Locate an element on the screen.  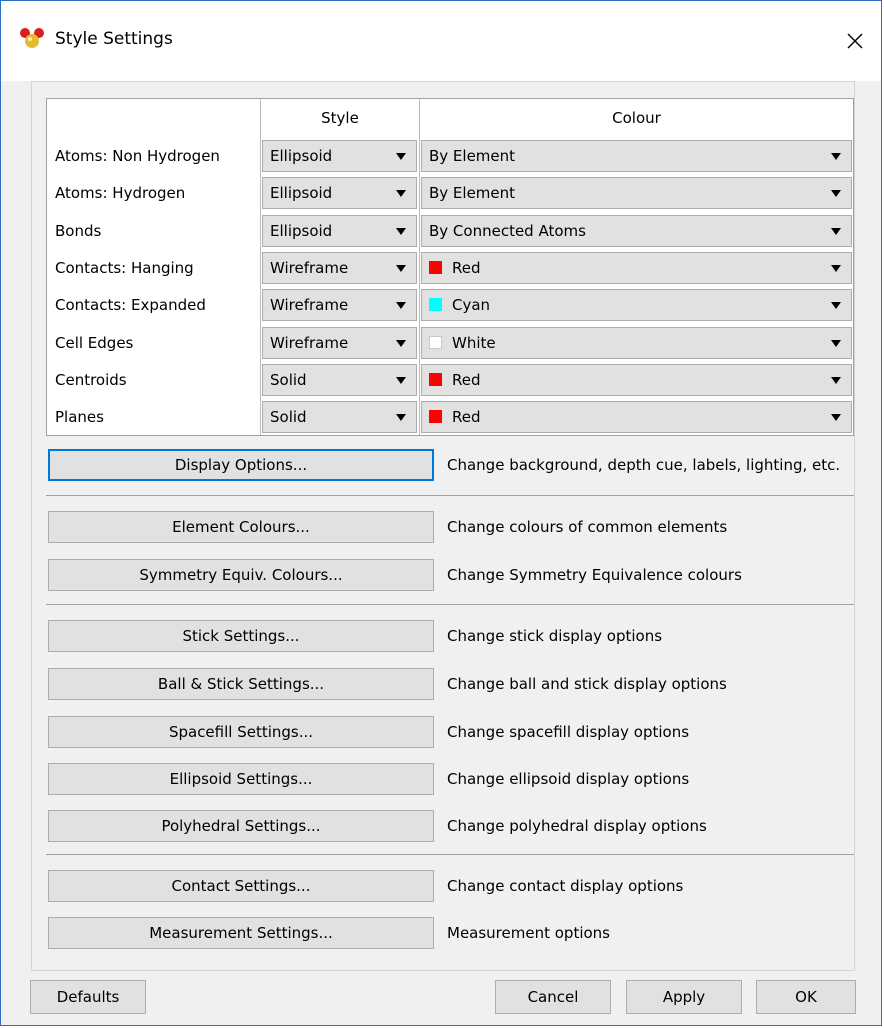
defaults-button: Defaults is located at coordinates (88, 997).